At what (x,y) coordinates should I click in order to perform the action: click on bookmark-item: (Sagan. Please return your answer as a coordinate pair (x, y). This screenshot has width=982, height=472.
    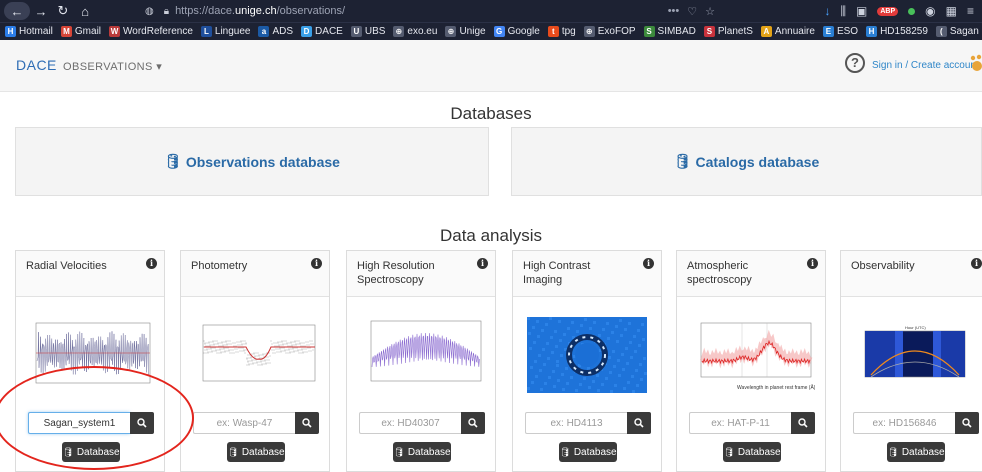
    Looking at the image, I should click on (957, 31).